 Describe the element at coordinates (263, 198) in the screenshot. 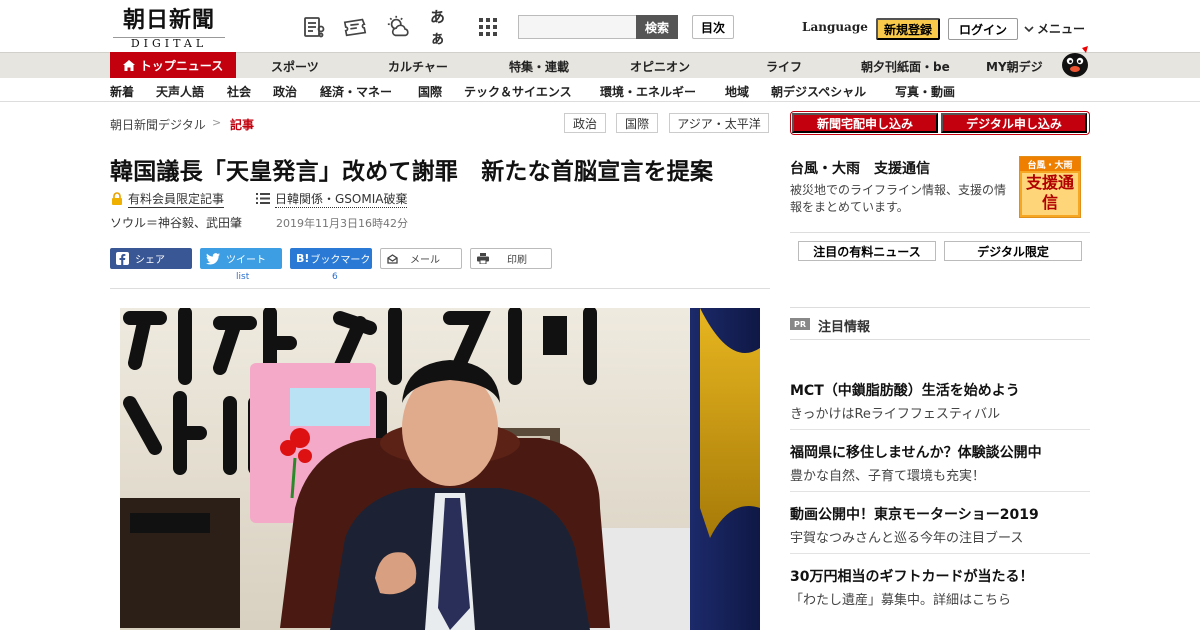

I see `list-icon` at that location.